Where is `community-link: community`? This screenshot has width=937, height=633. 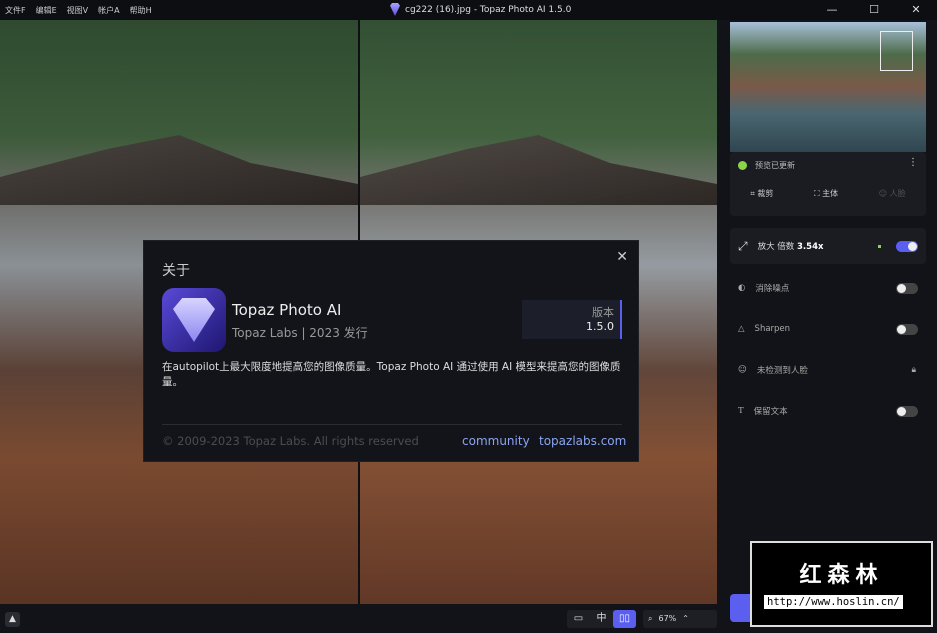
community-link: community is located at coordinates (496, 441).